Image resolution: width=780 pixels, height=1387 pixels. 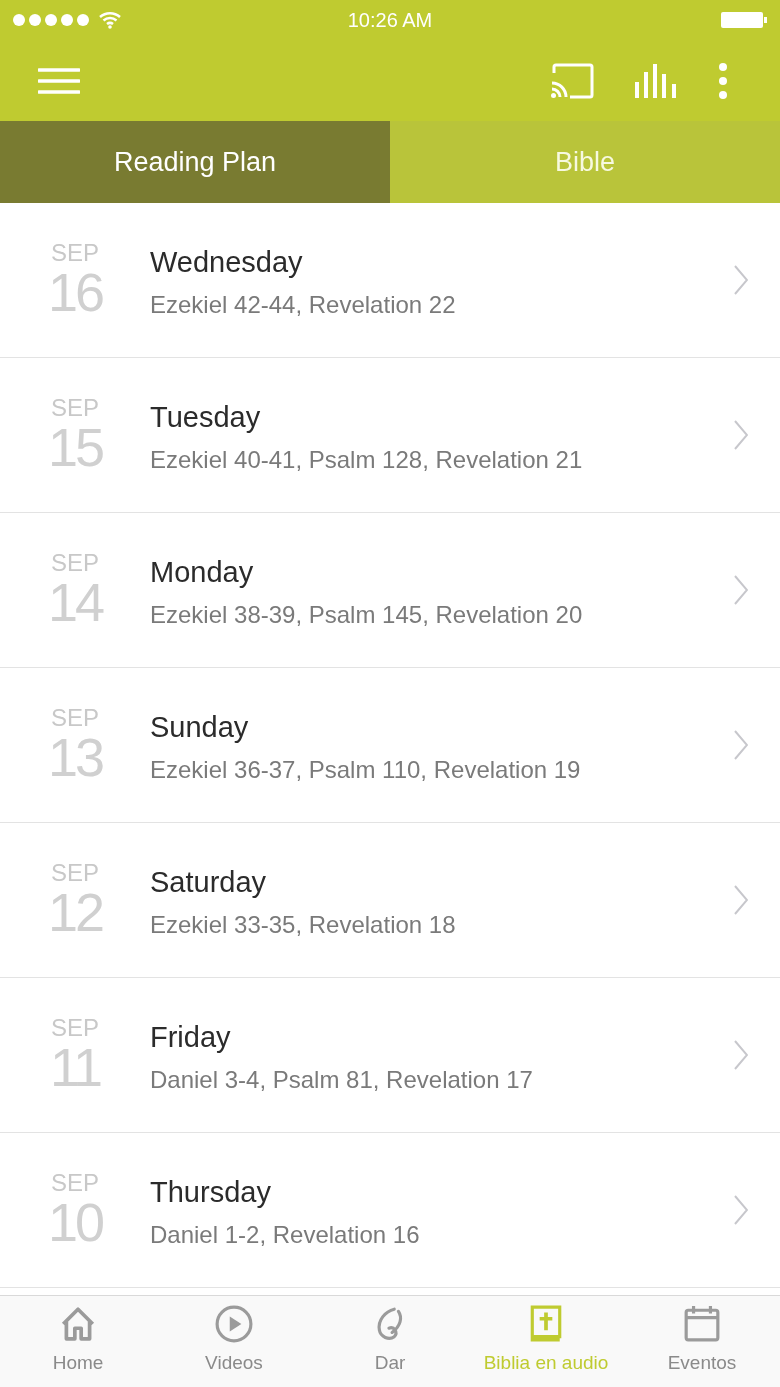 What do you see at coordinates (342, 1079) in the screenshot?
I see `passages: Daniel 3-4, Psalm 81, Revelation 17` at bounding box center [342, 1079].